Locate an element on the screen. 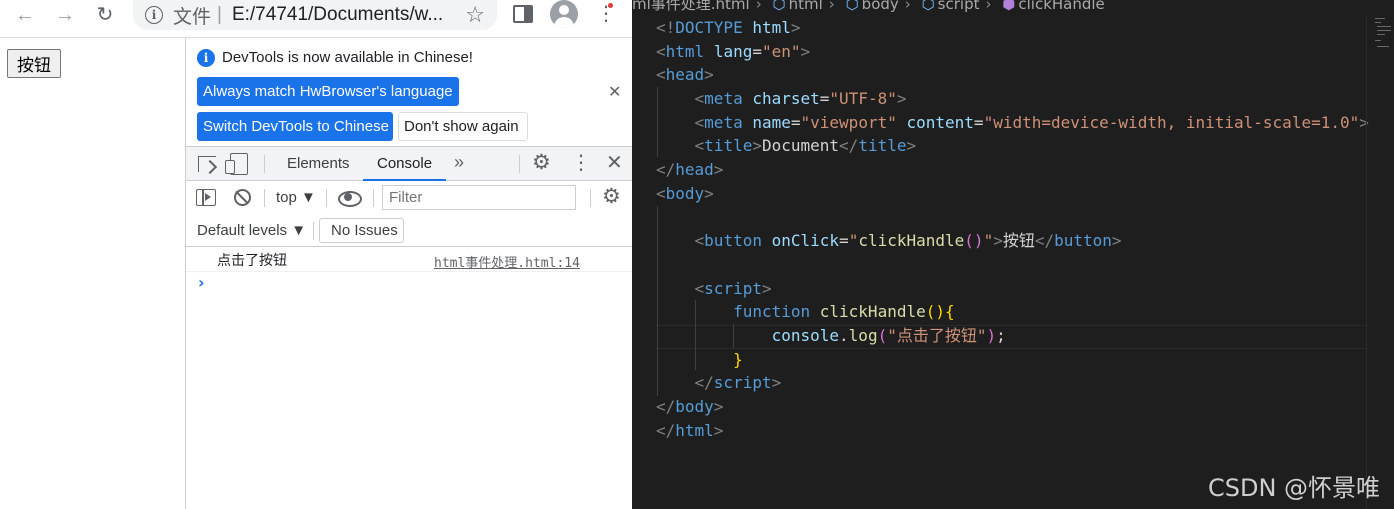 The height and width of the screenshot is (509, 1394). dont-show-again-button: Don't show again is located at coordinates (463, 126).